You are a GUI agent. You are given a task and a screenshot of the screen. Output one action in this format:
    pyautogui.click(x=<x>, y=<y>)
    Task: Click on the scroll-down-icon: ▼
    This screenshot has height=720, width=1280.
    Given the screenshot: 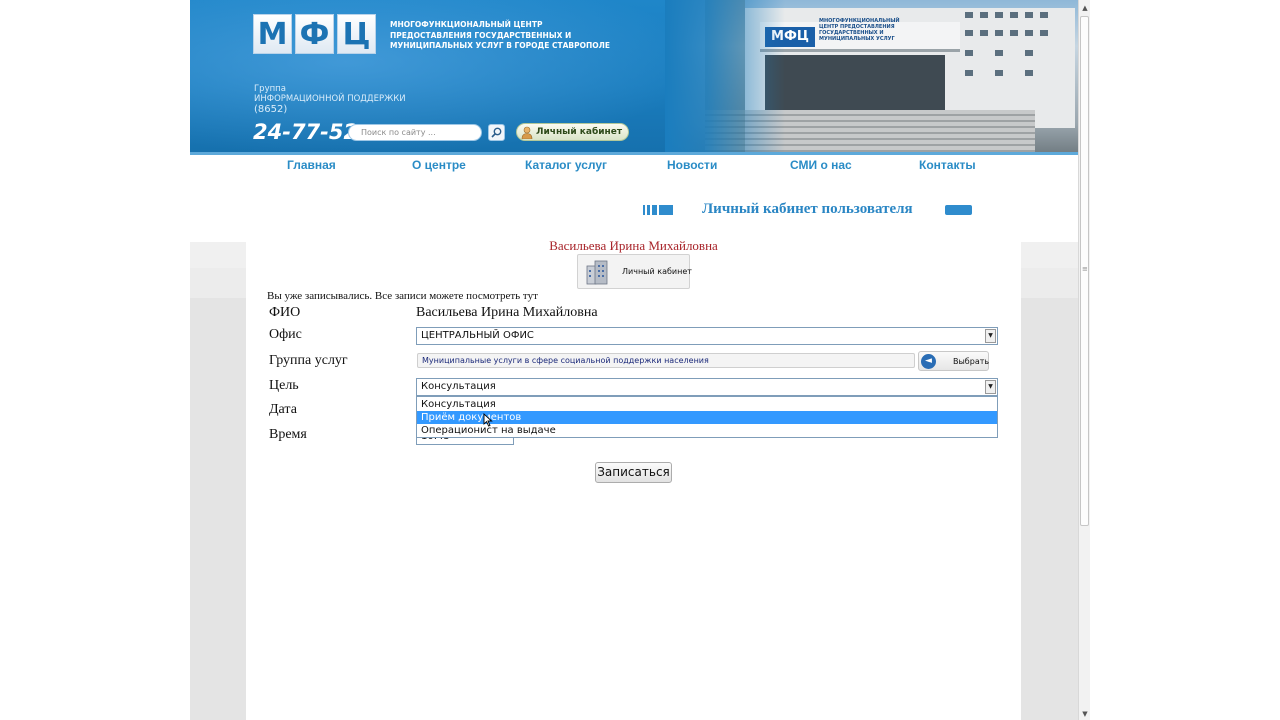 What is the action you would take?
    pyautogui.click(x=1085, y=714)
    